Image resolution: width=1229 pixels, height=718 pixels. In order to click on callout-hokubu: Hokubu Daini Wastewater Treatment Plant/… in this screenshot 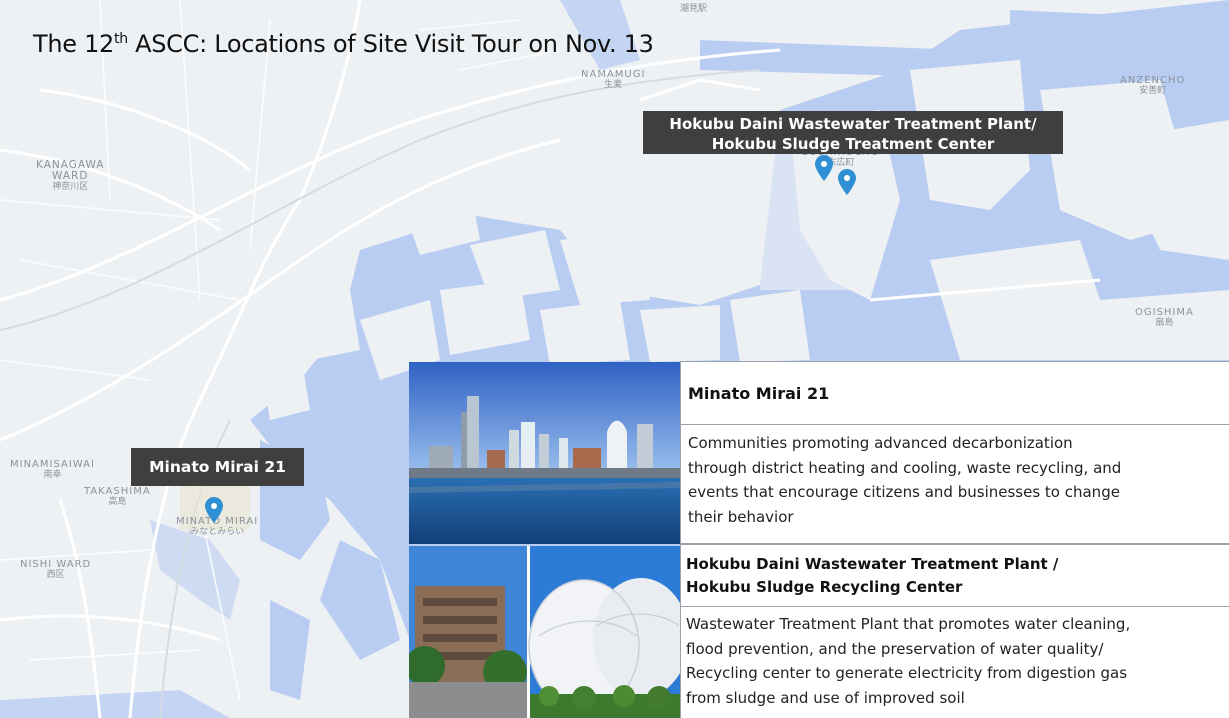, I will do `click(853, 132)`.